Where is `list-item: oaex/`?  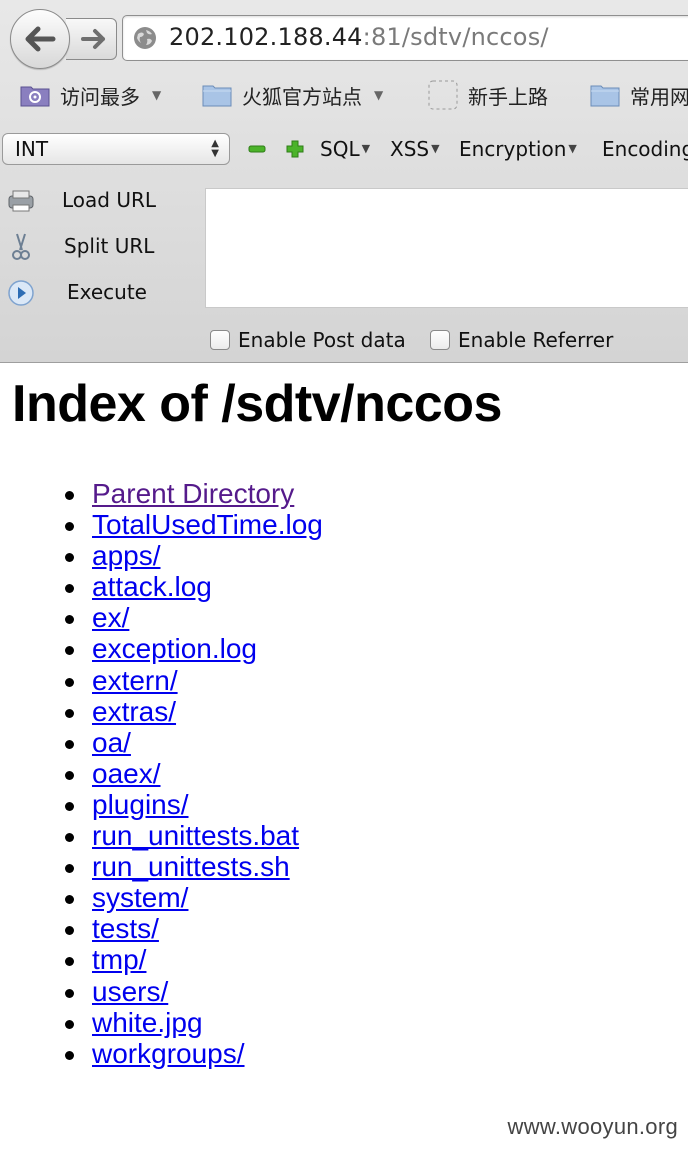 list-item: oaex/ is located at coordinates (194, 773).